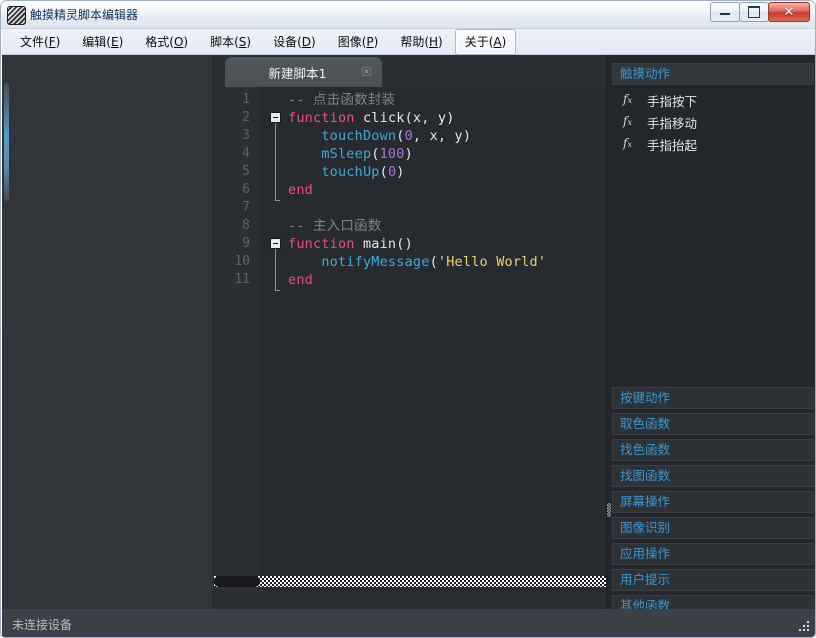 This screenshot has width=816, height=638. What do you see at coordinates (166, 42) in the screenshot?
I see `menu-item-2: 格式(O)` at bounding box center [166, 42].